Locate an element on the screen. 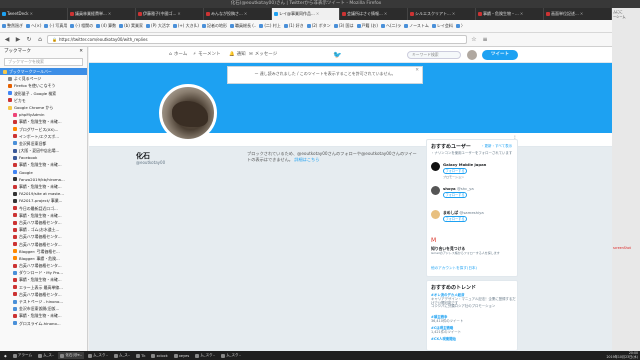 This screenshot has width=640, height=360. close-icon: ✕ is located at coordinates (417, 71).